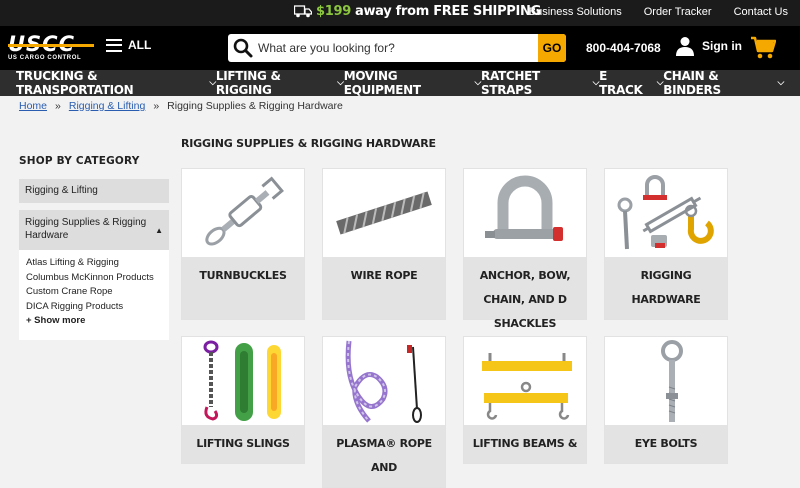 Image resolution: width=800 pixels, height=488 pixels. I want to click on category-card-lifting-beams: LIFTING BEAMS &, so click(525, 400).